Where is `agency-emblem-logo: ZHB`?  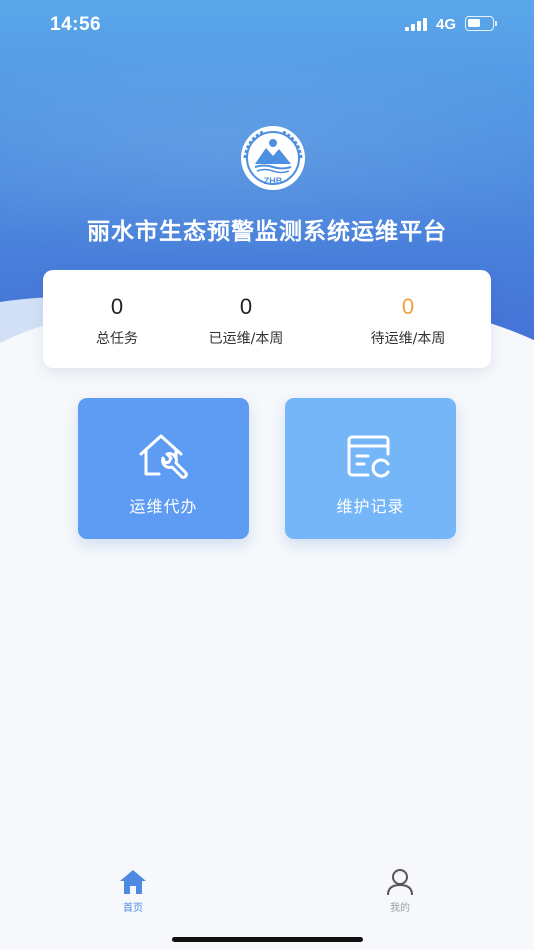
agency-emblem-logo: ZHB is located at coordinates (273, 158).